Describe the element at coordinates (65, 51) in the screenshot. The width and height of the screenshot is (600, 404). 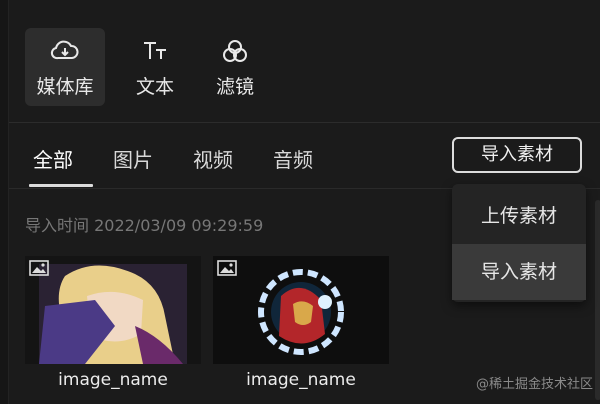
I see `cloud-download-icon` at that location.